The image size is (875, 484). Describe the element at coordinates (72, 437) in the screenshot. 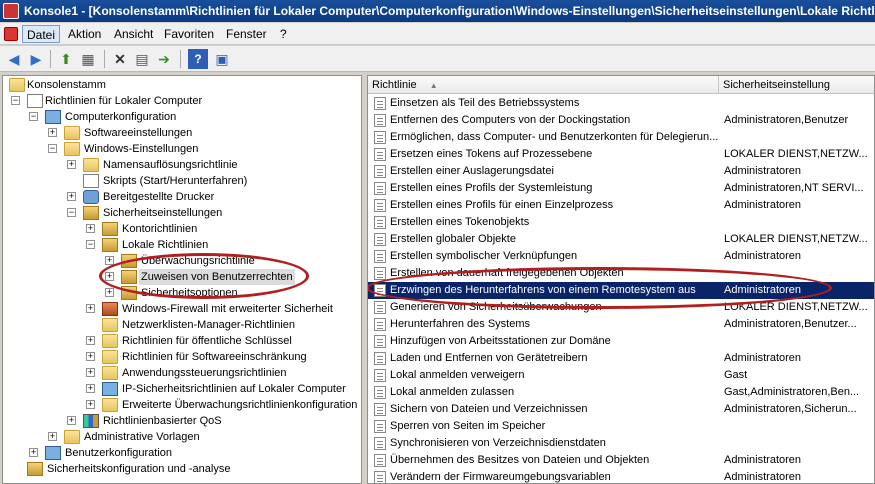

I see `folder-icon` at that location.